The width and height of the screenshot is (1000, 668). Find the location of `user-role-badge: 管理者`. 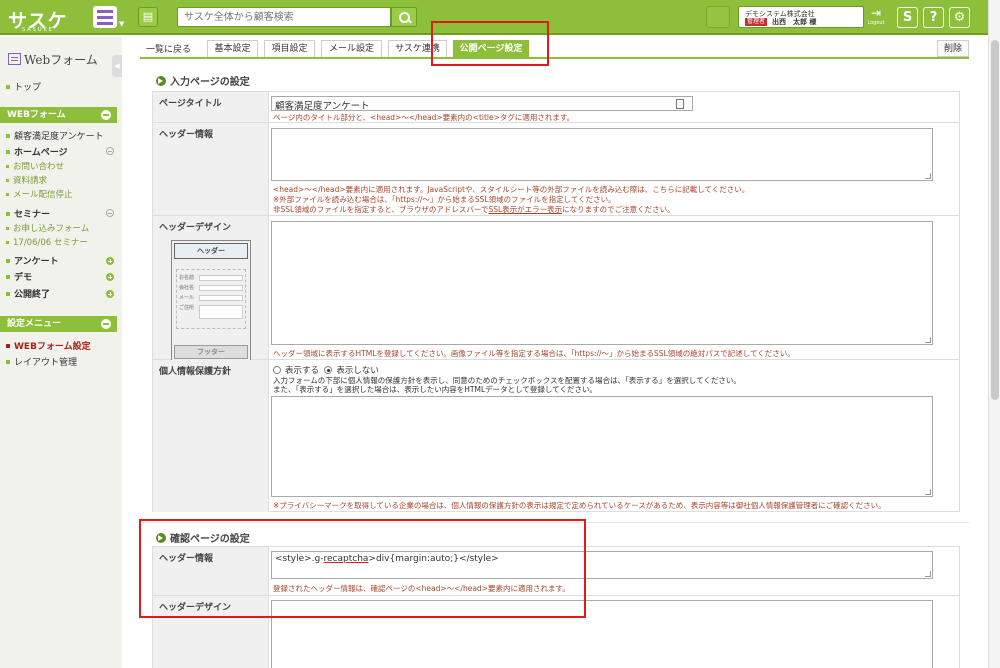

user-role-badge: 管理者 is located at coordinates (756, 22).